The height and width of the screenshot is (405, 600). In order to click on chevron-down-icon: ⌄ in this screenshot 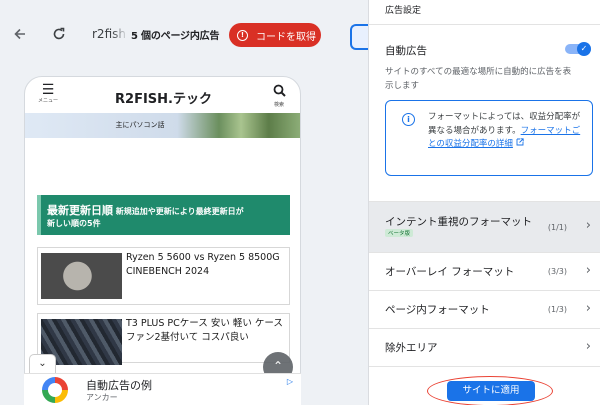, I will do `click(42, 363)`.